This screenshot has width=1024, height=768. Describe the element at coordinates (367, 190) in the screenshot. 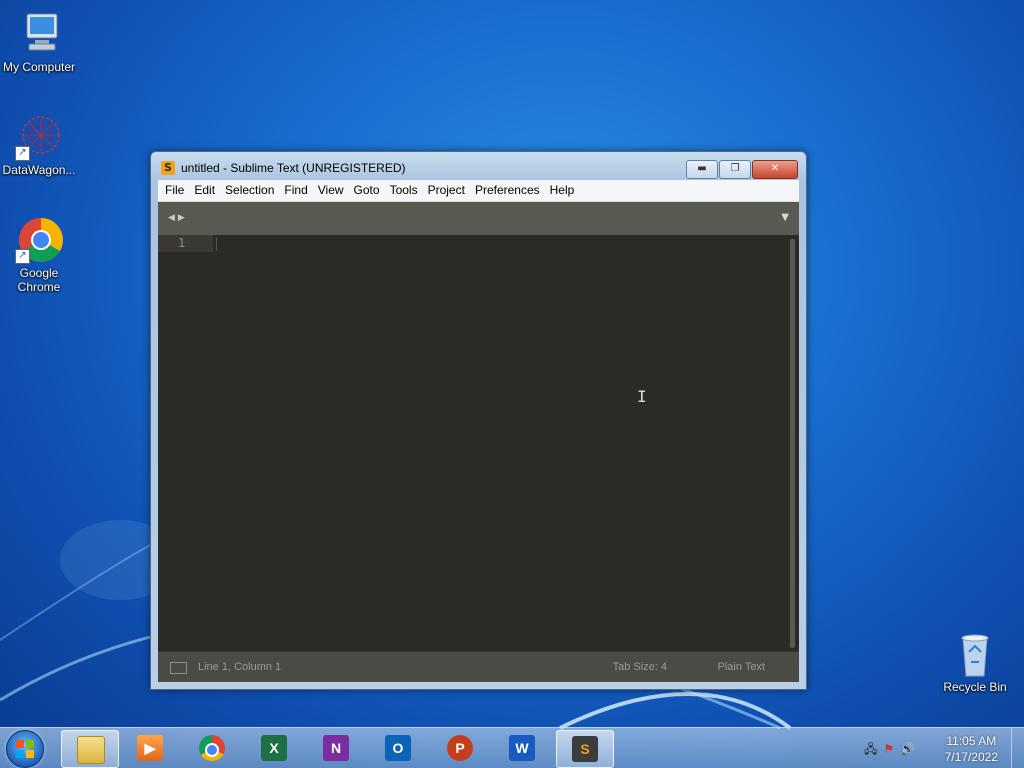

I see `menu-goto: Goto` at that location.